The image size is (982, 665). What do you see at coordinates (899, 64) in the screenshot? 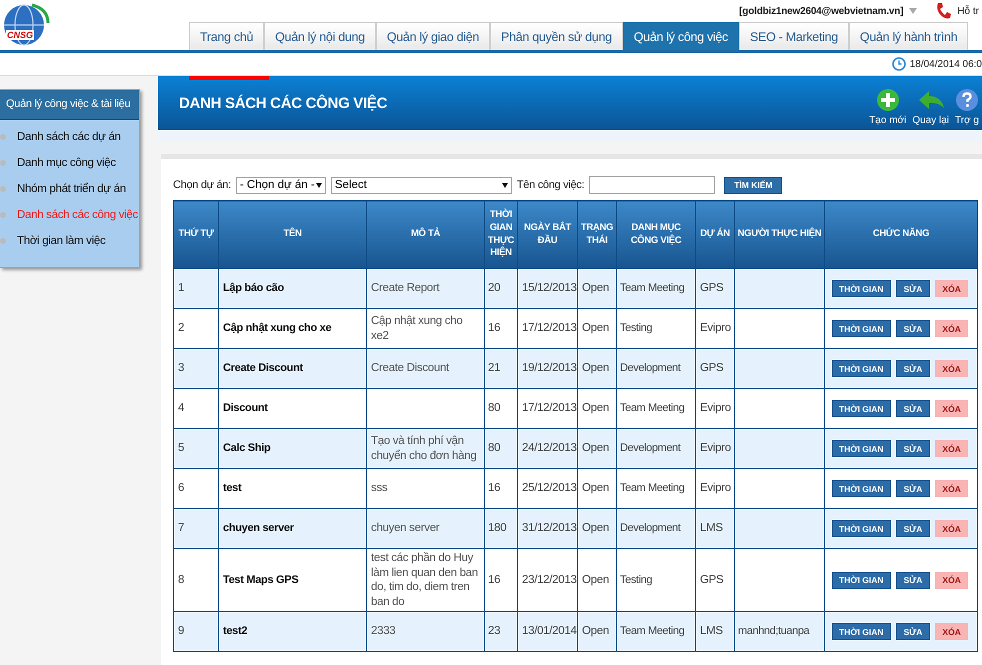
I see `clock-icon` at bounding box center [899, 64].